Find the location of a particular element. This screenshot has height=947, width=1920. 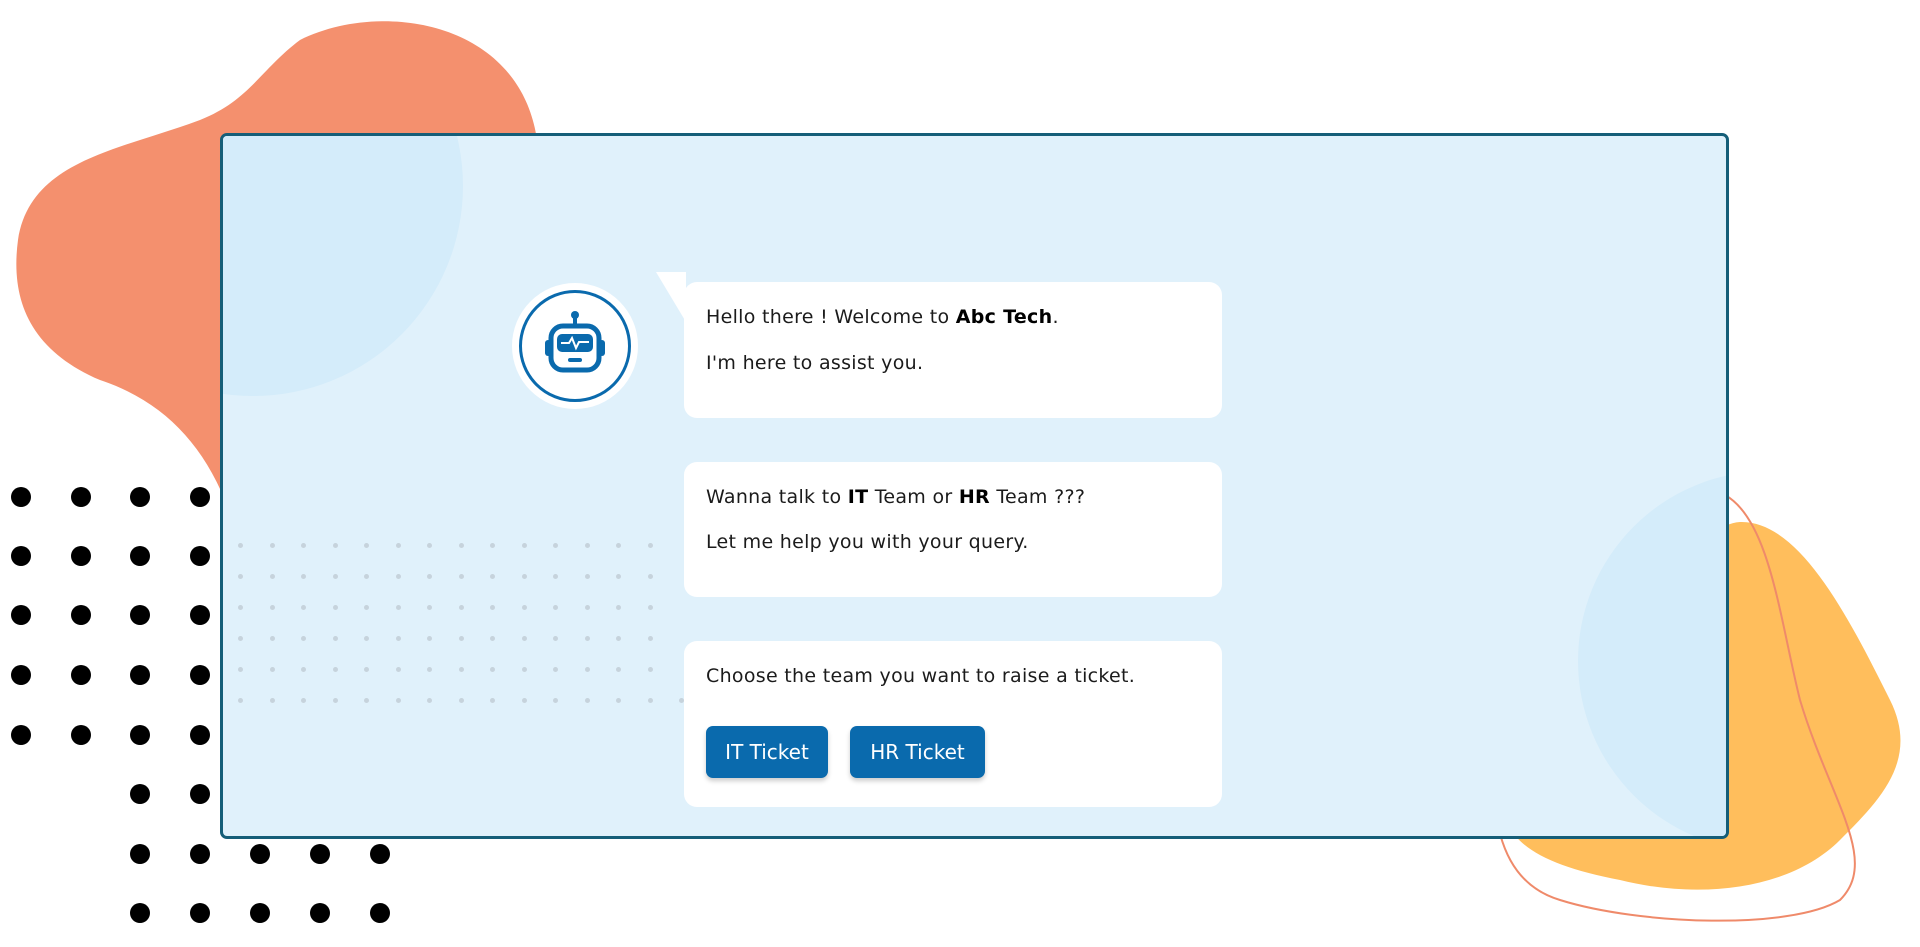

it-ticket-button: IT Ticket is located at coordinates (767, 752).